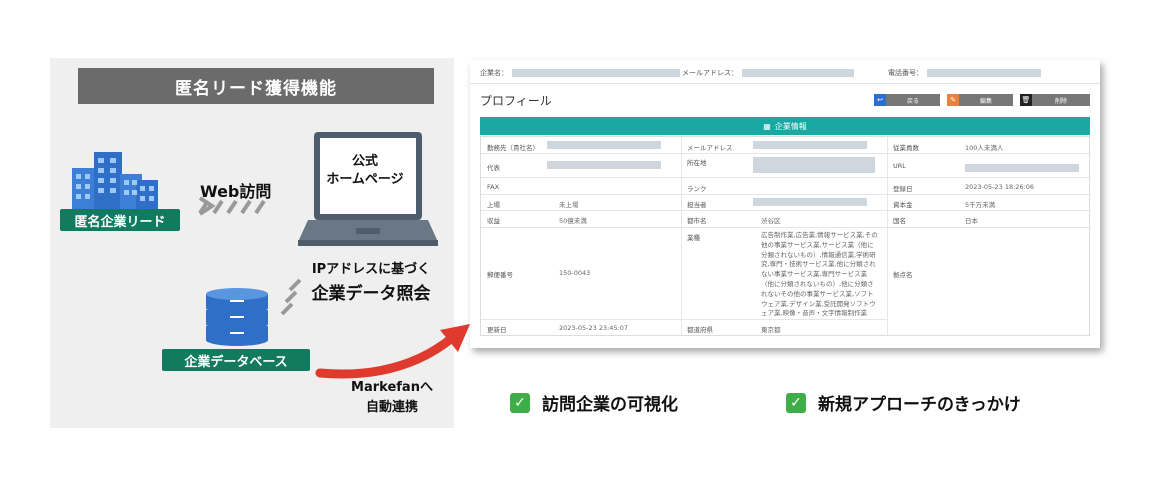 This screenshot has width=1176, height=478. I want to click on homepage-line1: 公式, so click(364, 161).